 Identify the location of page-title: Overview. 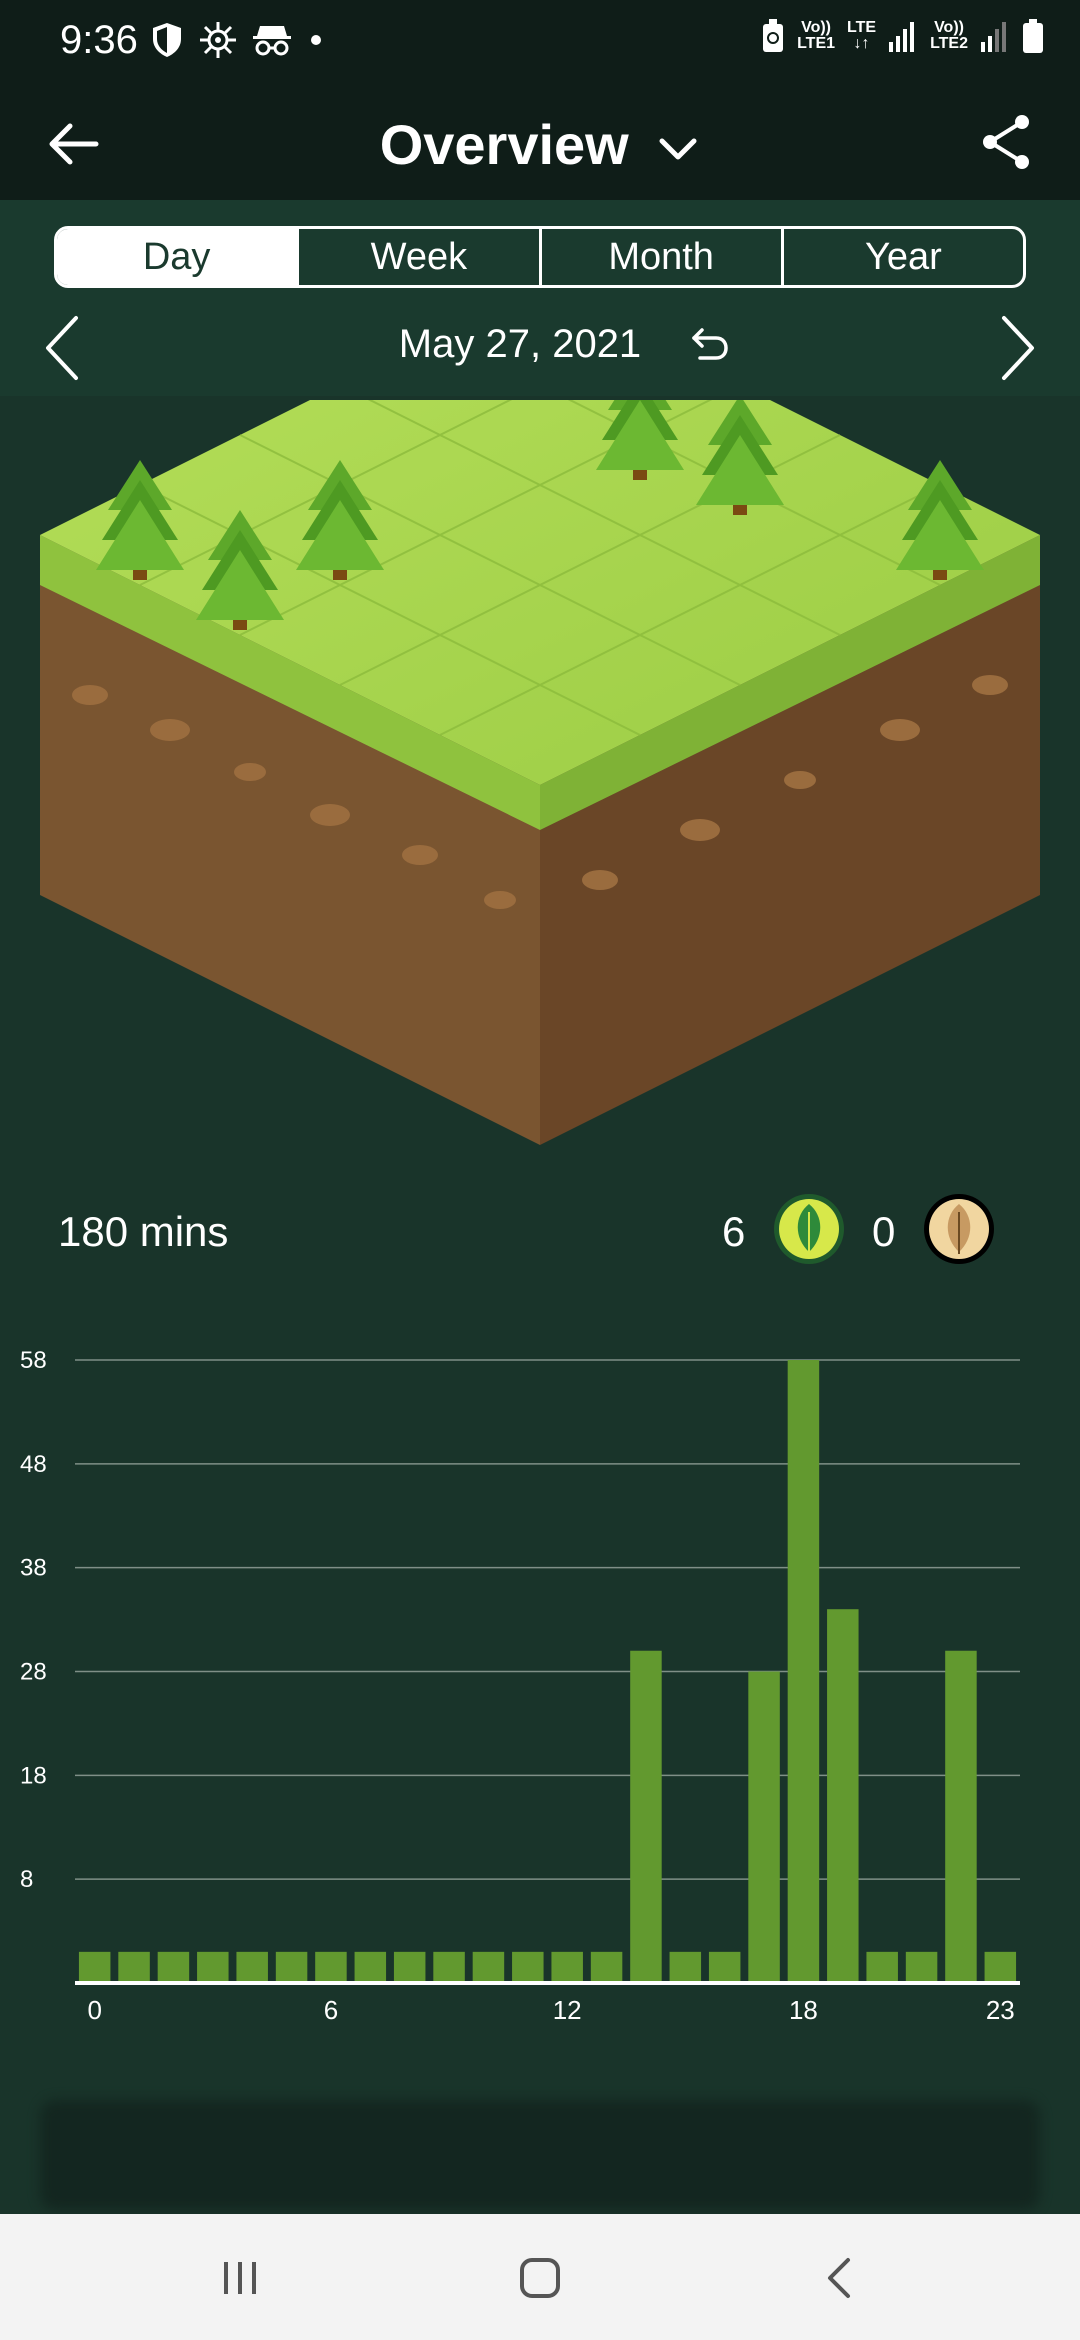
(504, 144).